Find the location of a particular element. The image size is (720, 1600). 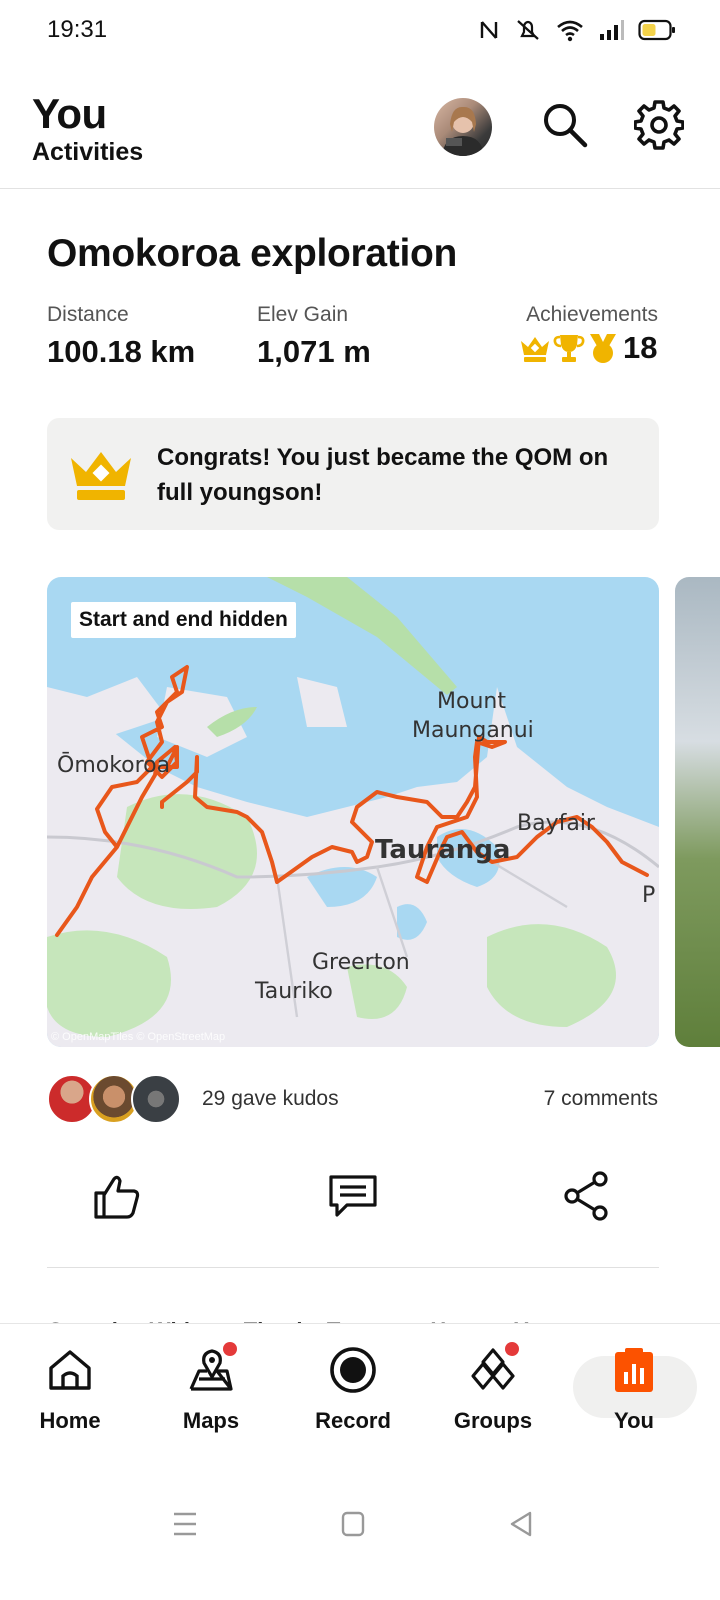

kudos-avatars is located at coordinates (117, 1099).